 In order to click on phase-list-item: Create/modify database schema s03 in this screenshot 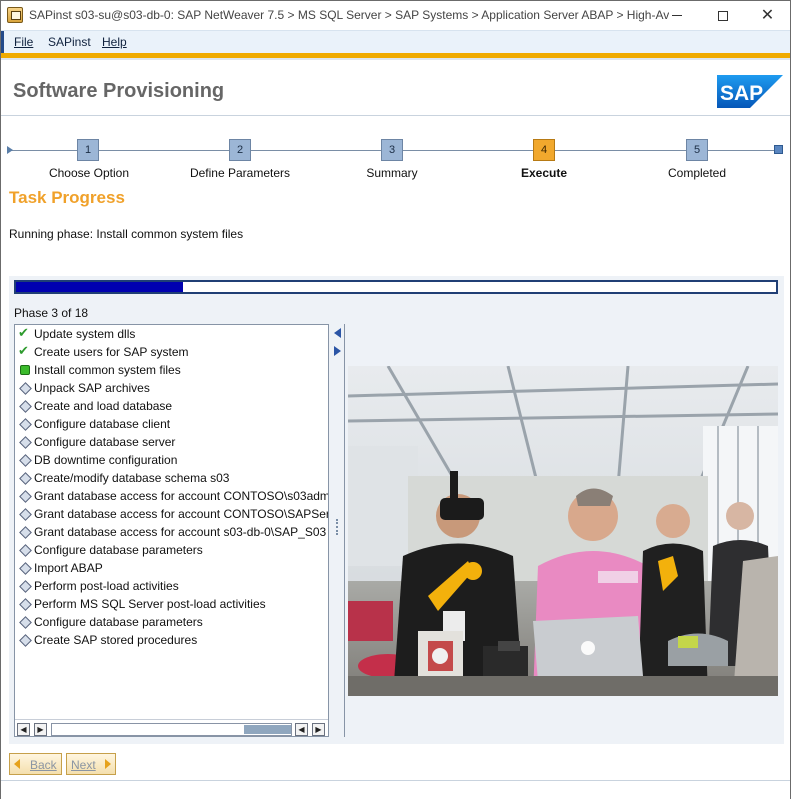, I will do `click(171, 478)`.